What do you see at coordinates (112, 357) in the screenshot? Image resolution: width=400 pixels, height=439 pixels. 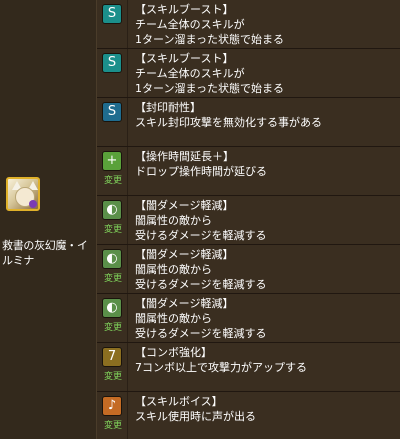 I see `combo-boost-icon: 7` at bounding box center [112, 357].